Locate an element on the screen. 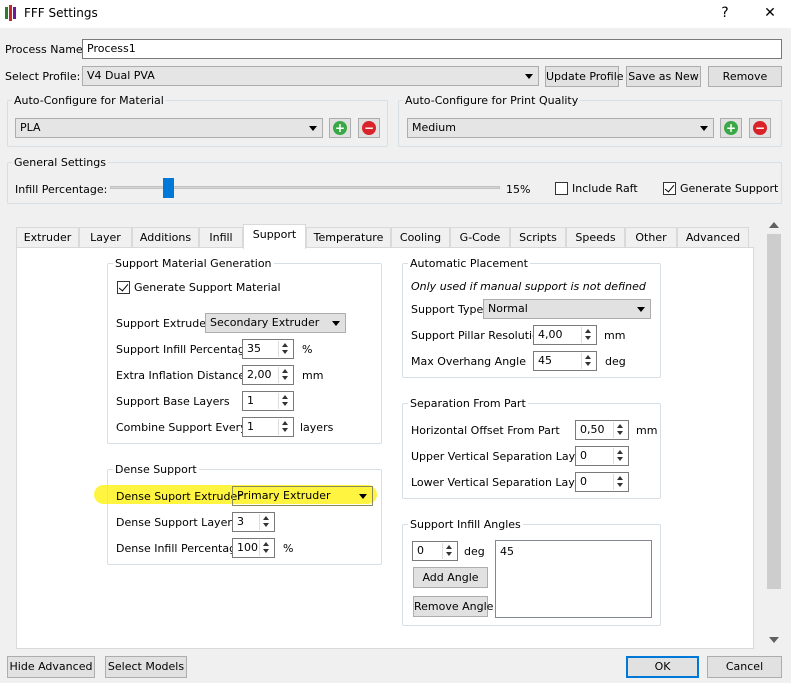 The width and height of the screenshot is (791, 683). dense-layers-spinbox: 3 is located at coordinates (253, 522).